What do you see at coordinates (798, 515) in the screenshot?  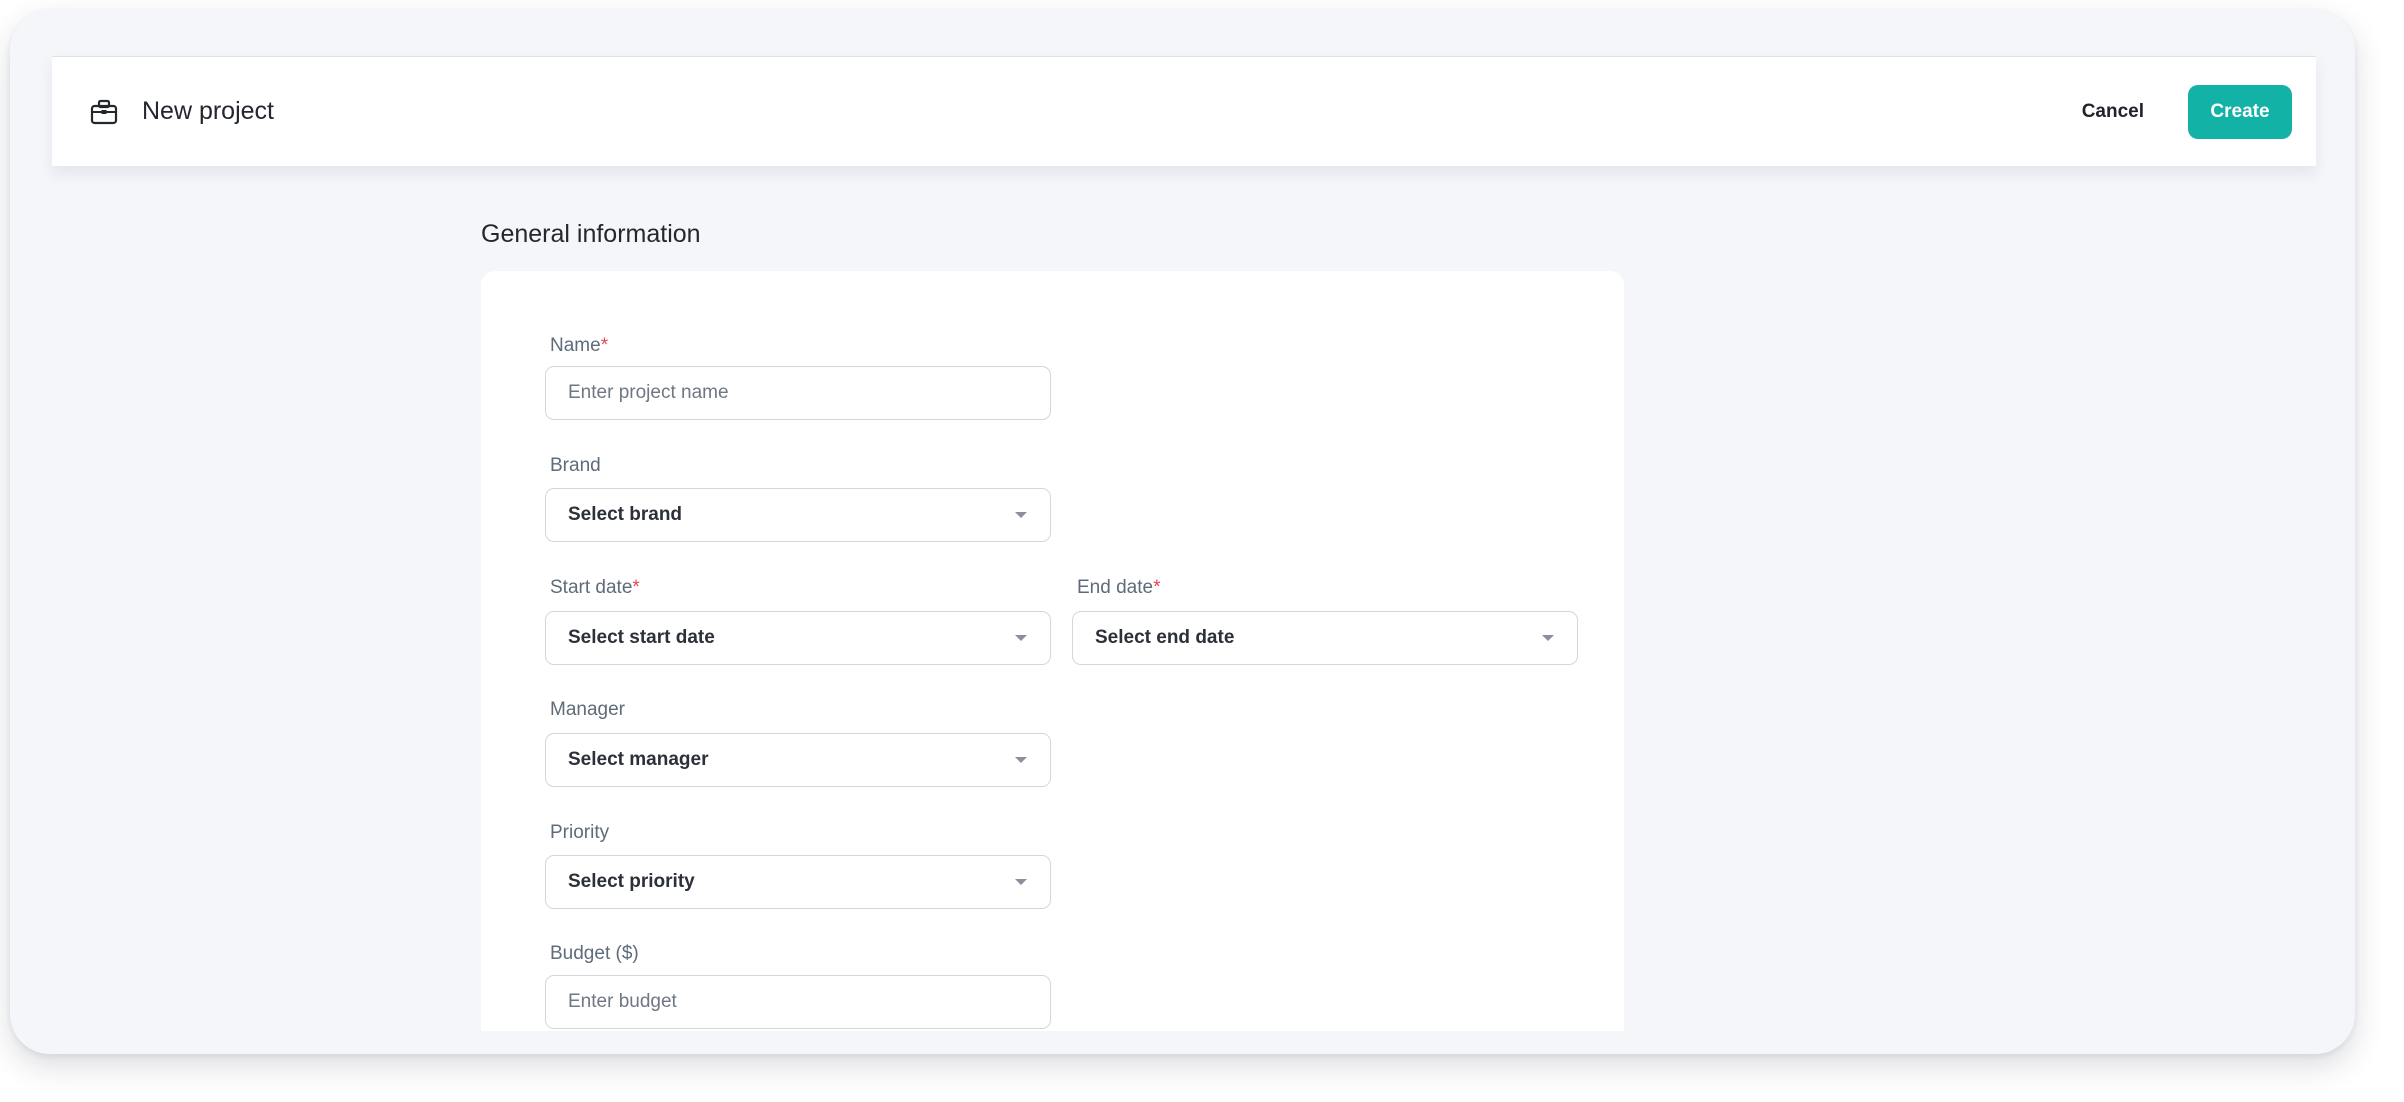 I see `brand-select: Select brand` at bounding box center [798, 515].